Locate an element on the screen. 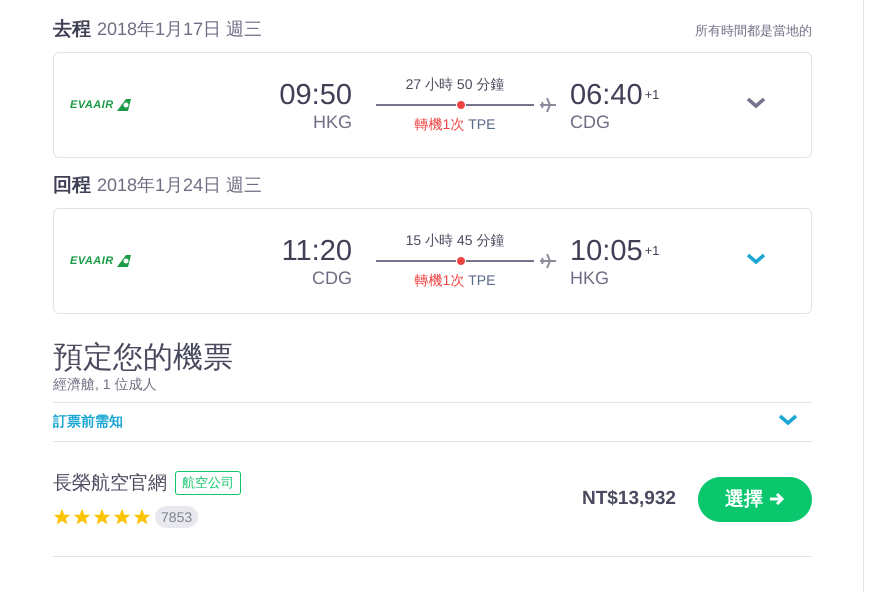 Image resolution: width=881 pixels, height=592 pixels. arrow-right-icon is located at coordinates (777, 499).